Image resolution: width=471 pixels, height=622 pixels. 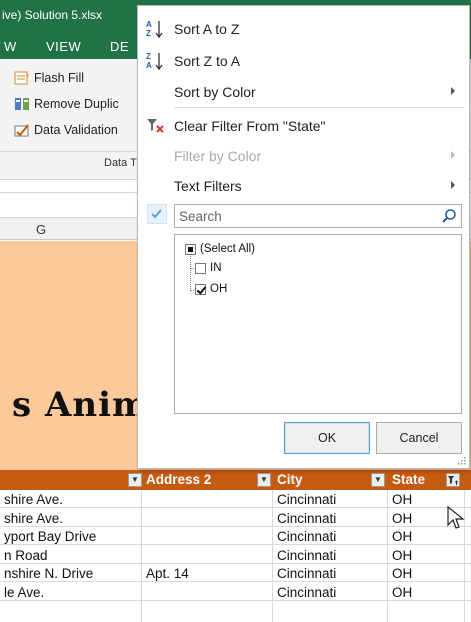 I want to click on select-all-label: (Select All), so click(x=227, y=249).